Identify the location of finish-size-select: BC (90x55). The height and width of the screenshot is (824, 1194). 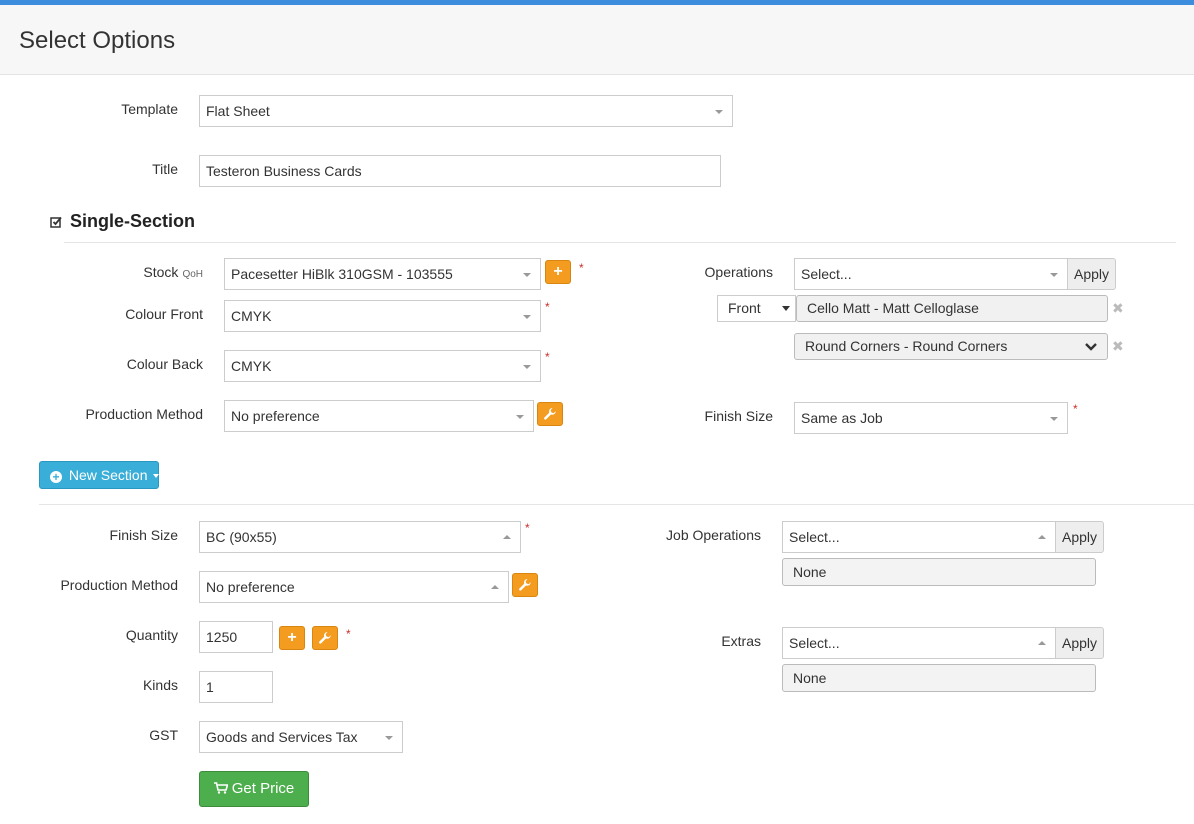
(360, 537).